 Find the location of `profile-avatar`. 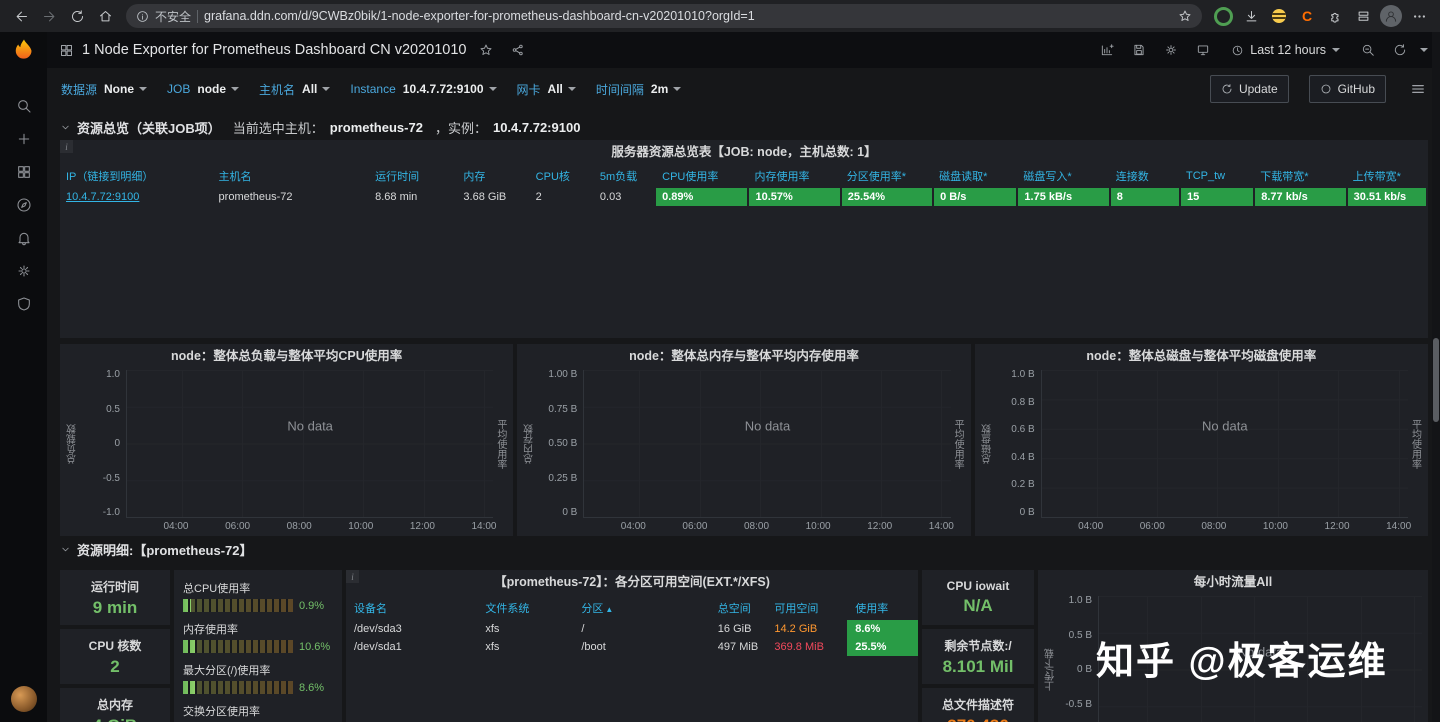

profile-avatar is located at coordinates (1391, 16).